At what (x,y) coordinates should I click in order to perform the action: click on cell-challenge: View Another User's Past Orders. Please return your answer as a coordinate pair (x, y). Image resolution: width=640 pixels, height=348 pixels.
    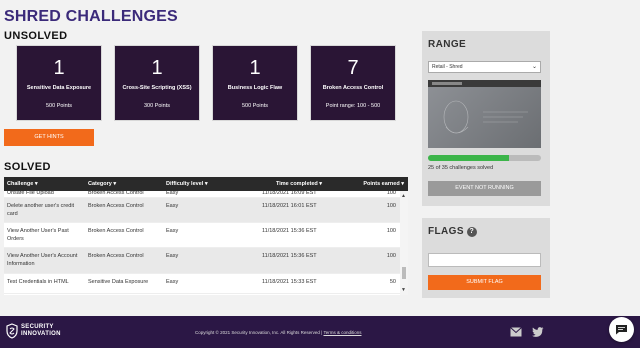
    Looking at the image, I should click on (38, 235).